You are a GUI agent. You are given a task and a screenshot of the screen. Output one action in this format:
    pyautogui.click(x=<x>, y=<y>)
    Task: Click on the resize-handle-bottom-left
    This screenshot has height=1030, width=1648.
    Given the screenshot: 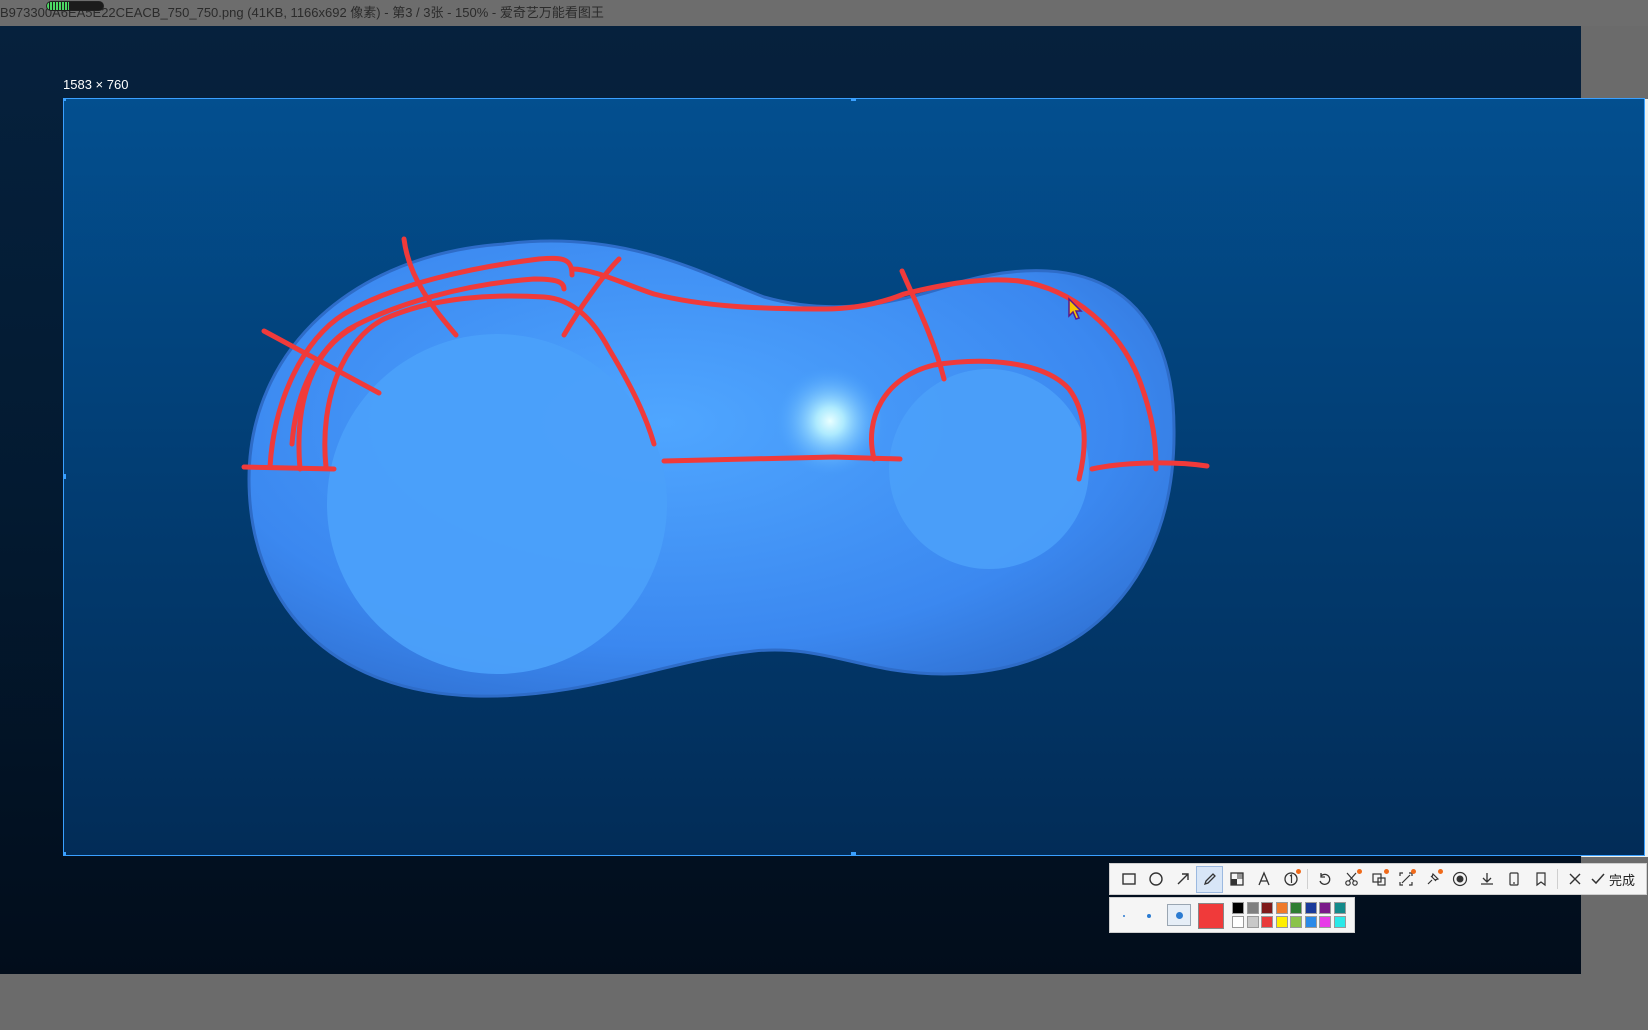 What is the action you would take?
    pyautogui.click(x=65, y=853)
    